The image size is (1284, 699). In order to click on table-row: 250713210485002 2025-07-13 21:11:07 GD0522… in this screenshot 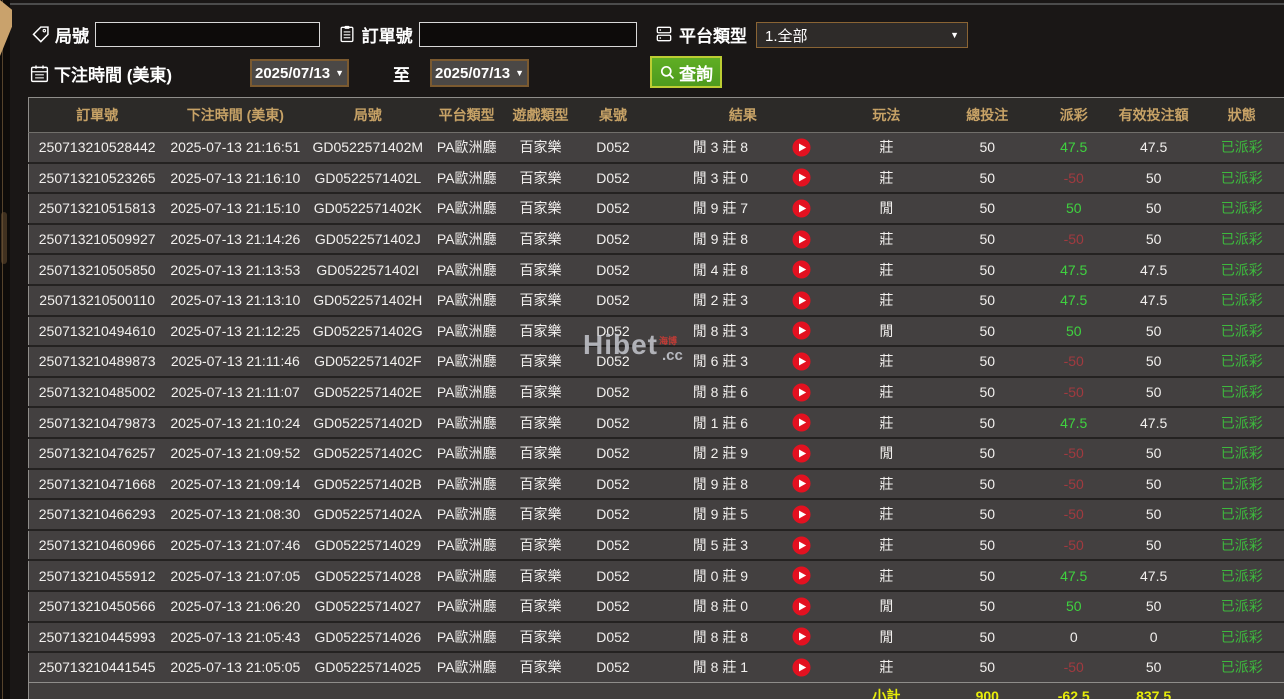, I will do `click(656, 391)`.